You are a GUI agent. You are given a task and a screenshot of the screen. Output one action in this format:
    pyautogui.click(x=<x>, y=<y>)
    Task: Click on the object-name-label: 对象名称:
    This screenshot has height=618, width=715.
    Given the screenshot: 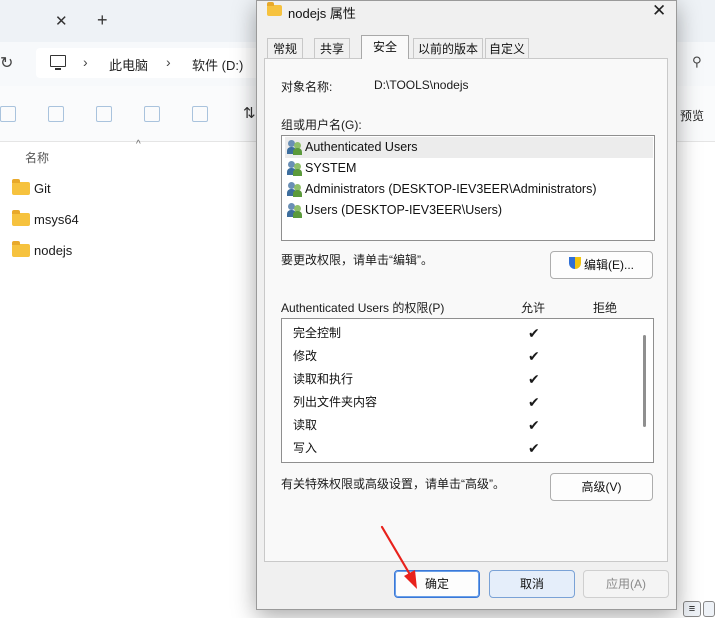 What is the action you would take?
    pyautogui.click(x=307, y=87)
    